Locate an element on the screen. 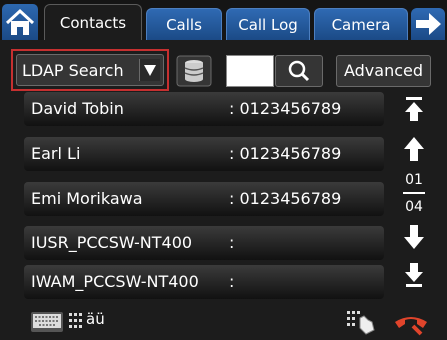  database-icon is located at coordinates (194, 71).